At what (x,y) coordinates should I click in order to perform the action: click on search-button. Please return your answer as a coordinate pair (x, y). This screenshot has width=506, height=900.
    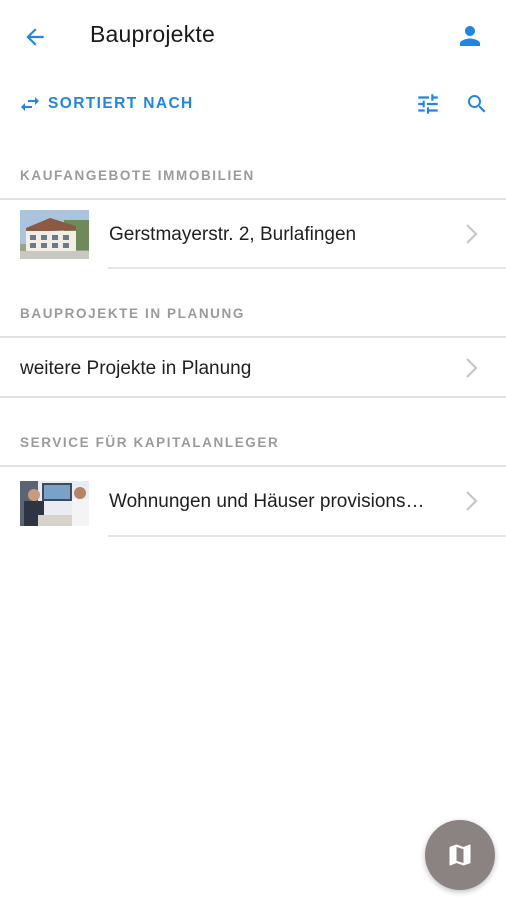
    Looking at the image, I should click on (477, 104).